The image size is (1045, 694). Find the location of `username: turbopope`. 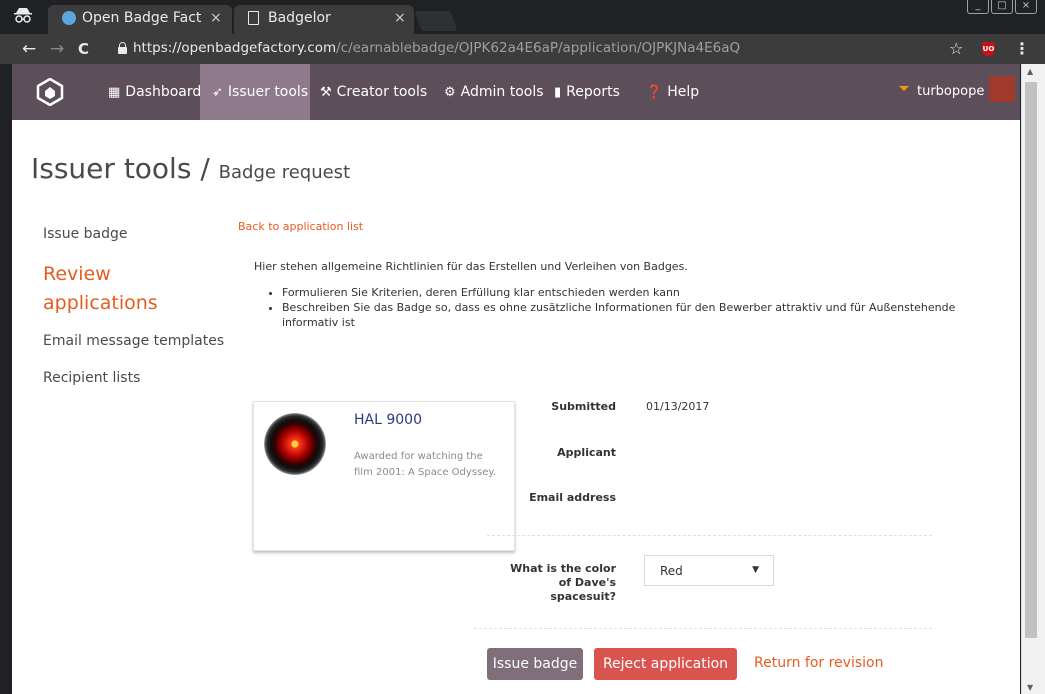

username: turbopope is located at coordinates (950, 91).